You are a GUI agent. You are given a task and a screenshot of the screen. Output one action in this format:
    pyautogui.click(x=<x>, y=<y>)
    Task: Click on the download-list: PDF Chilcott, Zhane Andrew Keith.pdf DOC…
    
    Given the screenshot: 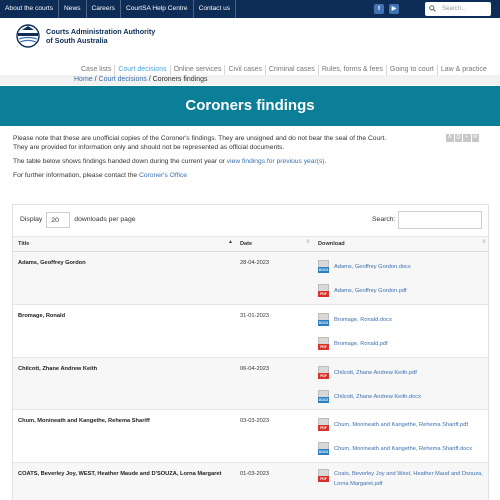 What is the action you would take?
    pyautogui.click(x=400, y=390)
    